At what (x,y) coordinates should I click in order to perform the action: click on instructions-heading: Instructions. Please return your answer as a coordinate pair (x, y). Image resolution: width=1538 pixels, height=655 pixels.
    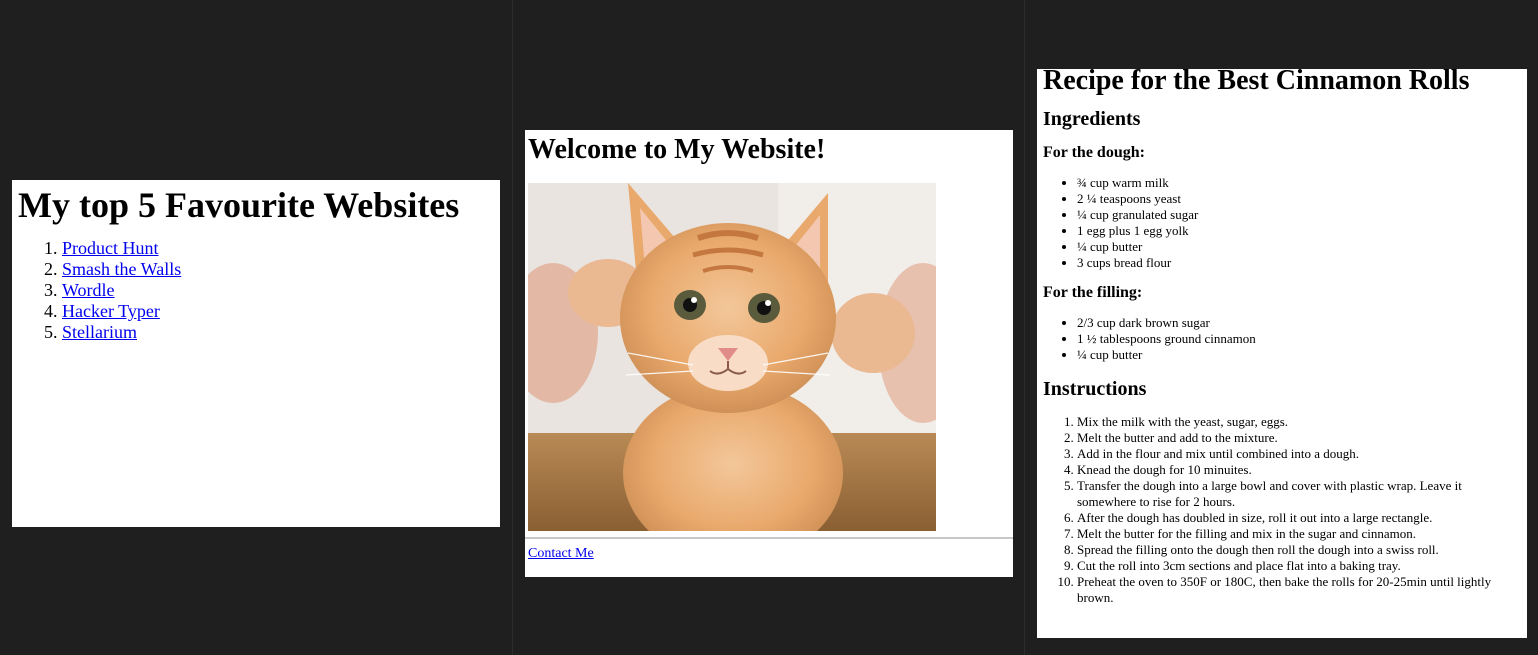
    Looking at the image, I should click on (1095, 389).